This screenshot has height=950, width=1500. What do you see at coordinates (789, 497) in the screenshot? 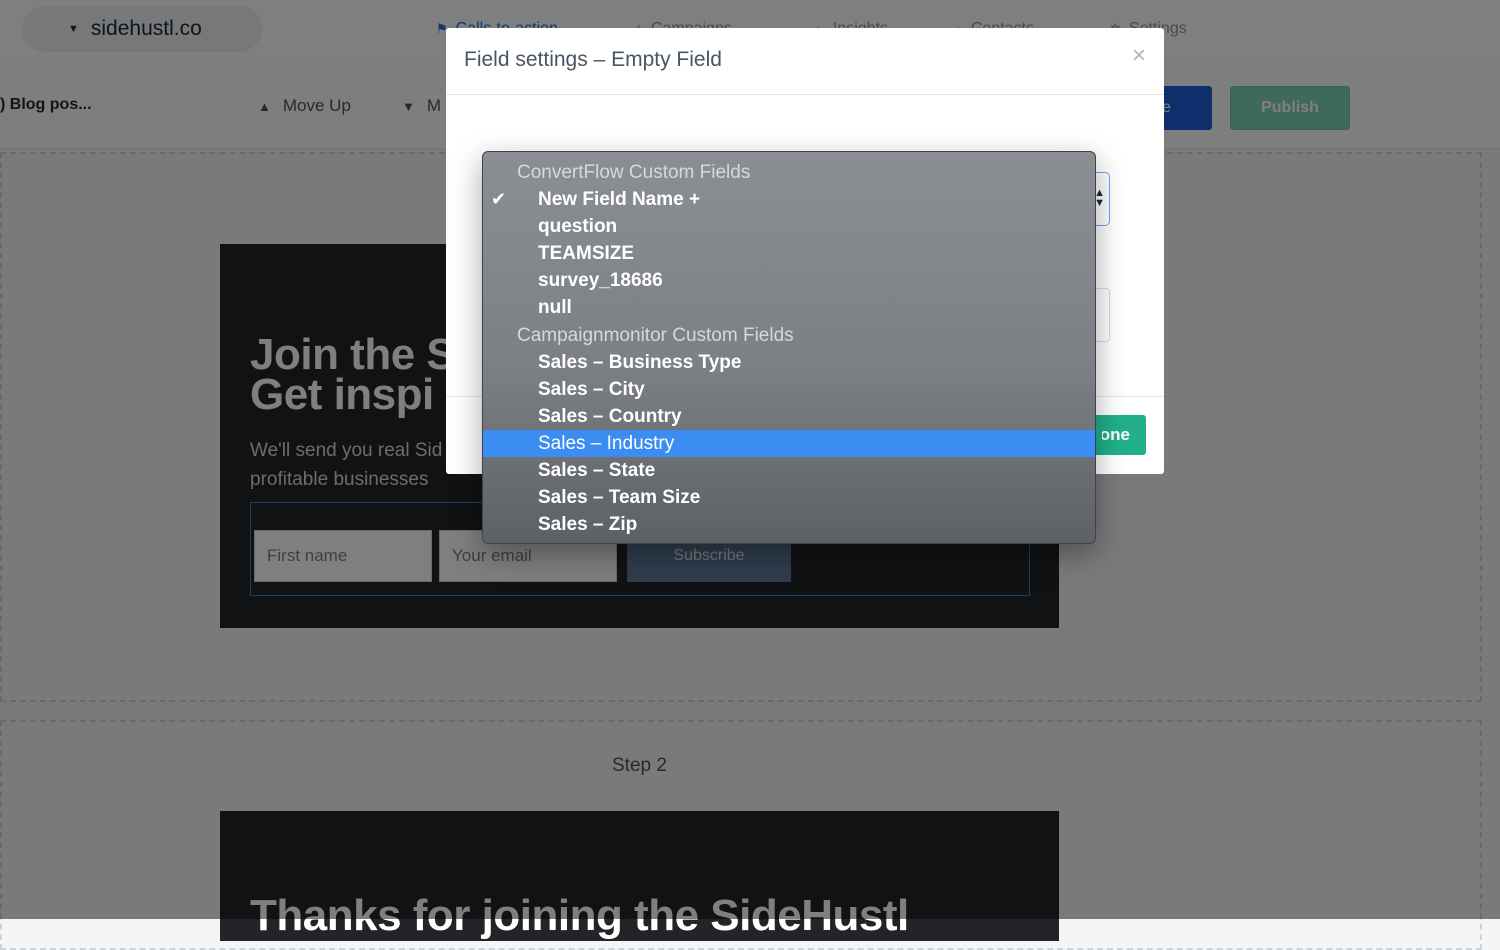
I see `option-sales-team-size: Sales – Team Size` at bounding box center [789, 497].